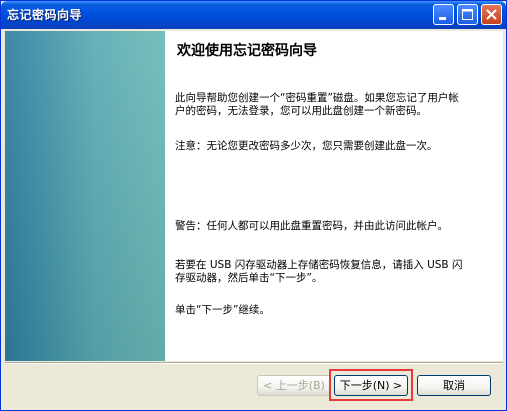 Image resolution: width=507 pixels, height=411 pixels. I want to click on maximize-icon, so click(467, 14).